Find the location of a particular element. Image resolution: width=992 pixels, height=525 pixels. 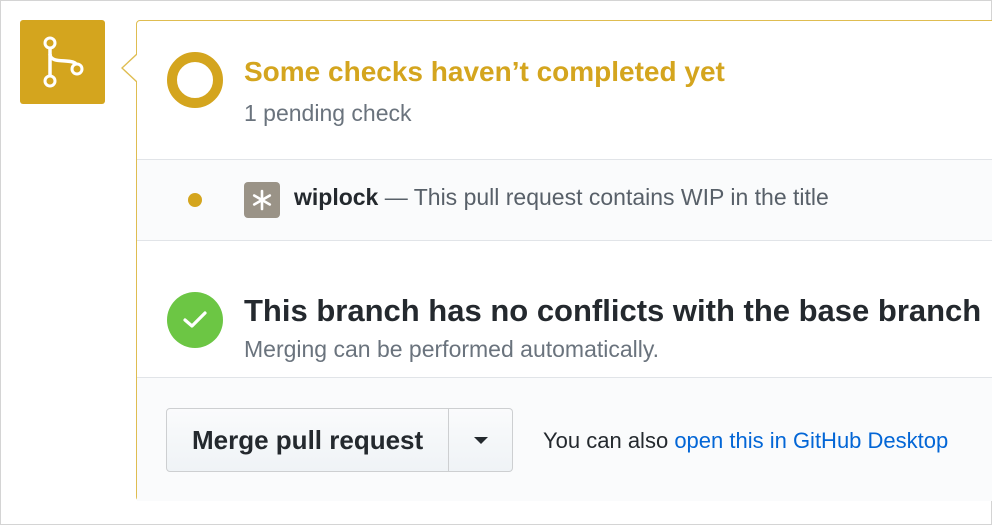

triangle-down-icon is located at coordinates (480, 440).